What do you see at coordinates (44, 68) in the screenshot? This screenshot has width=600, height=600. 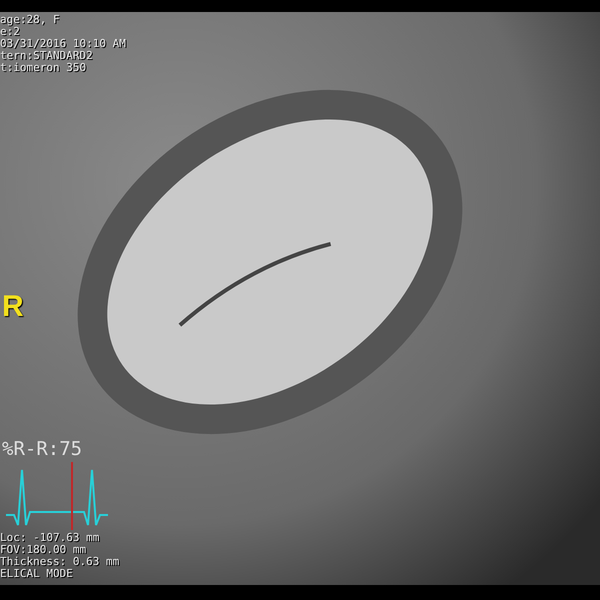 I see `patient-info-text: t:iomeron 350` at bounding box center [44, 68].